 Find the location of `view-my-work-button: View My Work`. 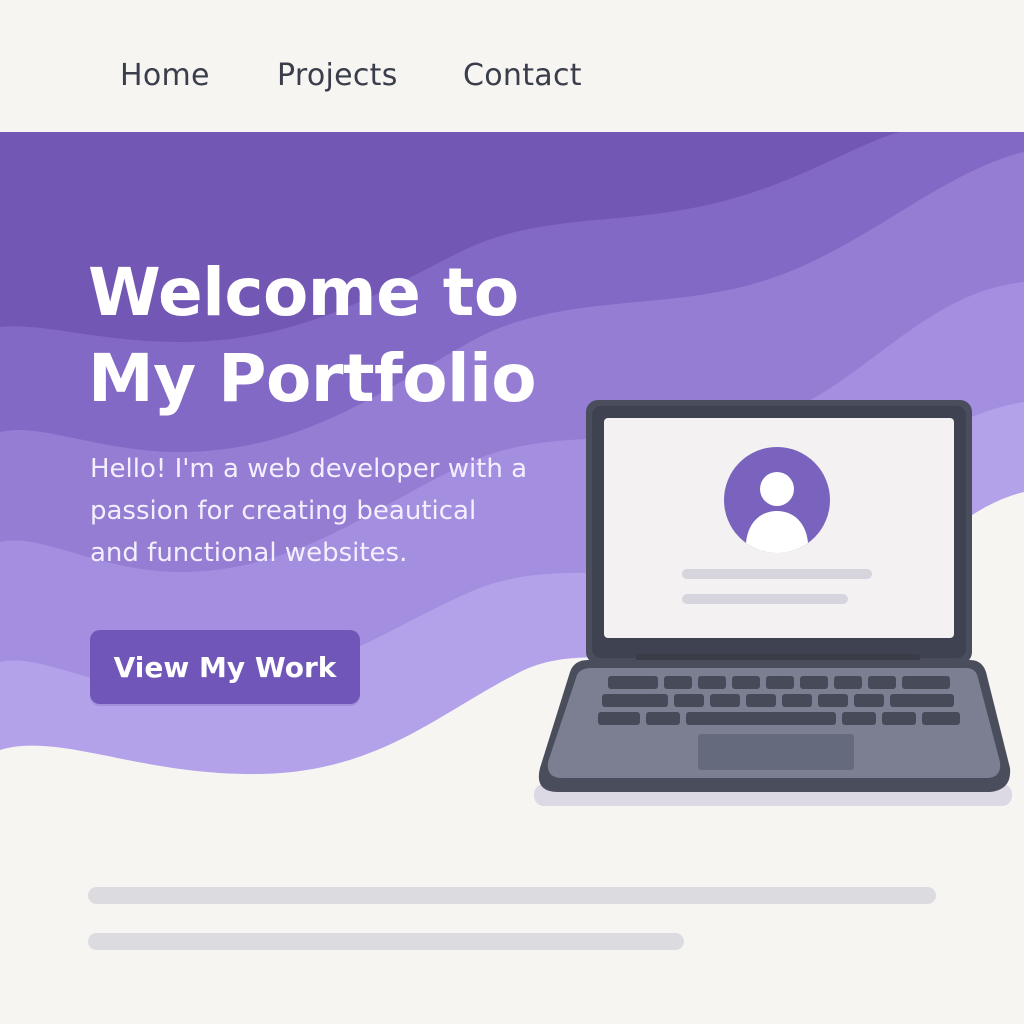

view-my-work-button: View My Work is located at coordinates (225, 667).